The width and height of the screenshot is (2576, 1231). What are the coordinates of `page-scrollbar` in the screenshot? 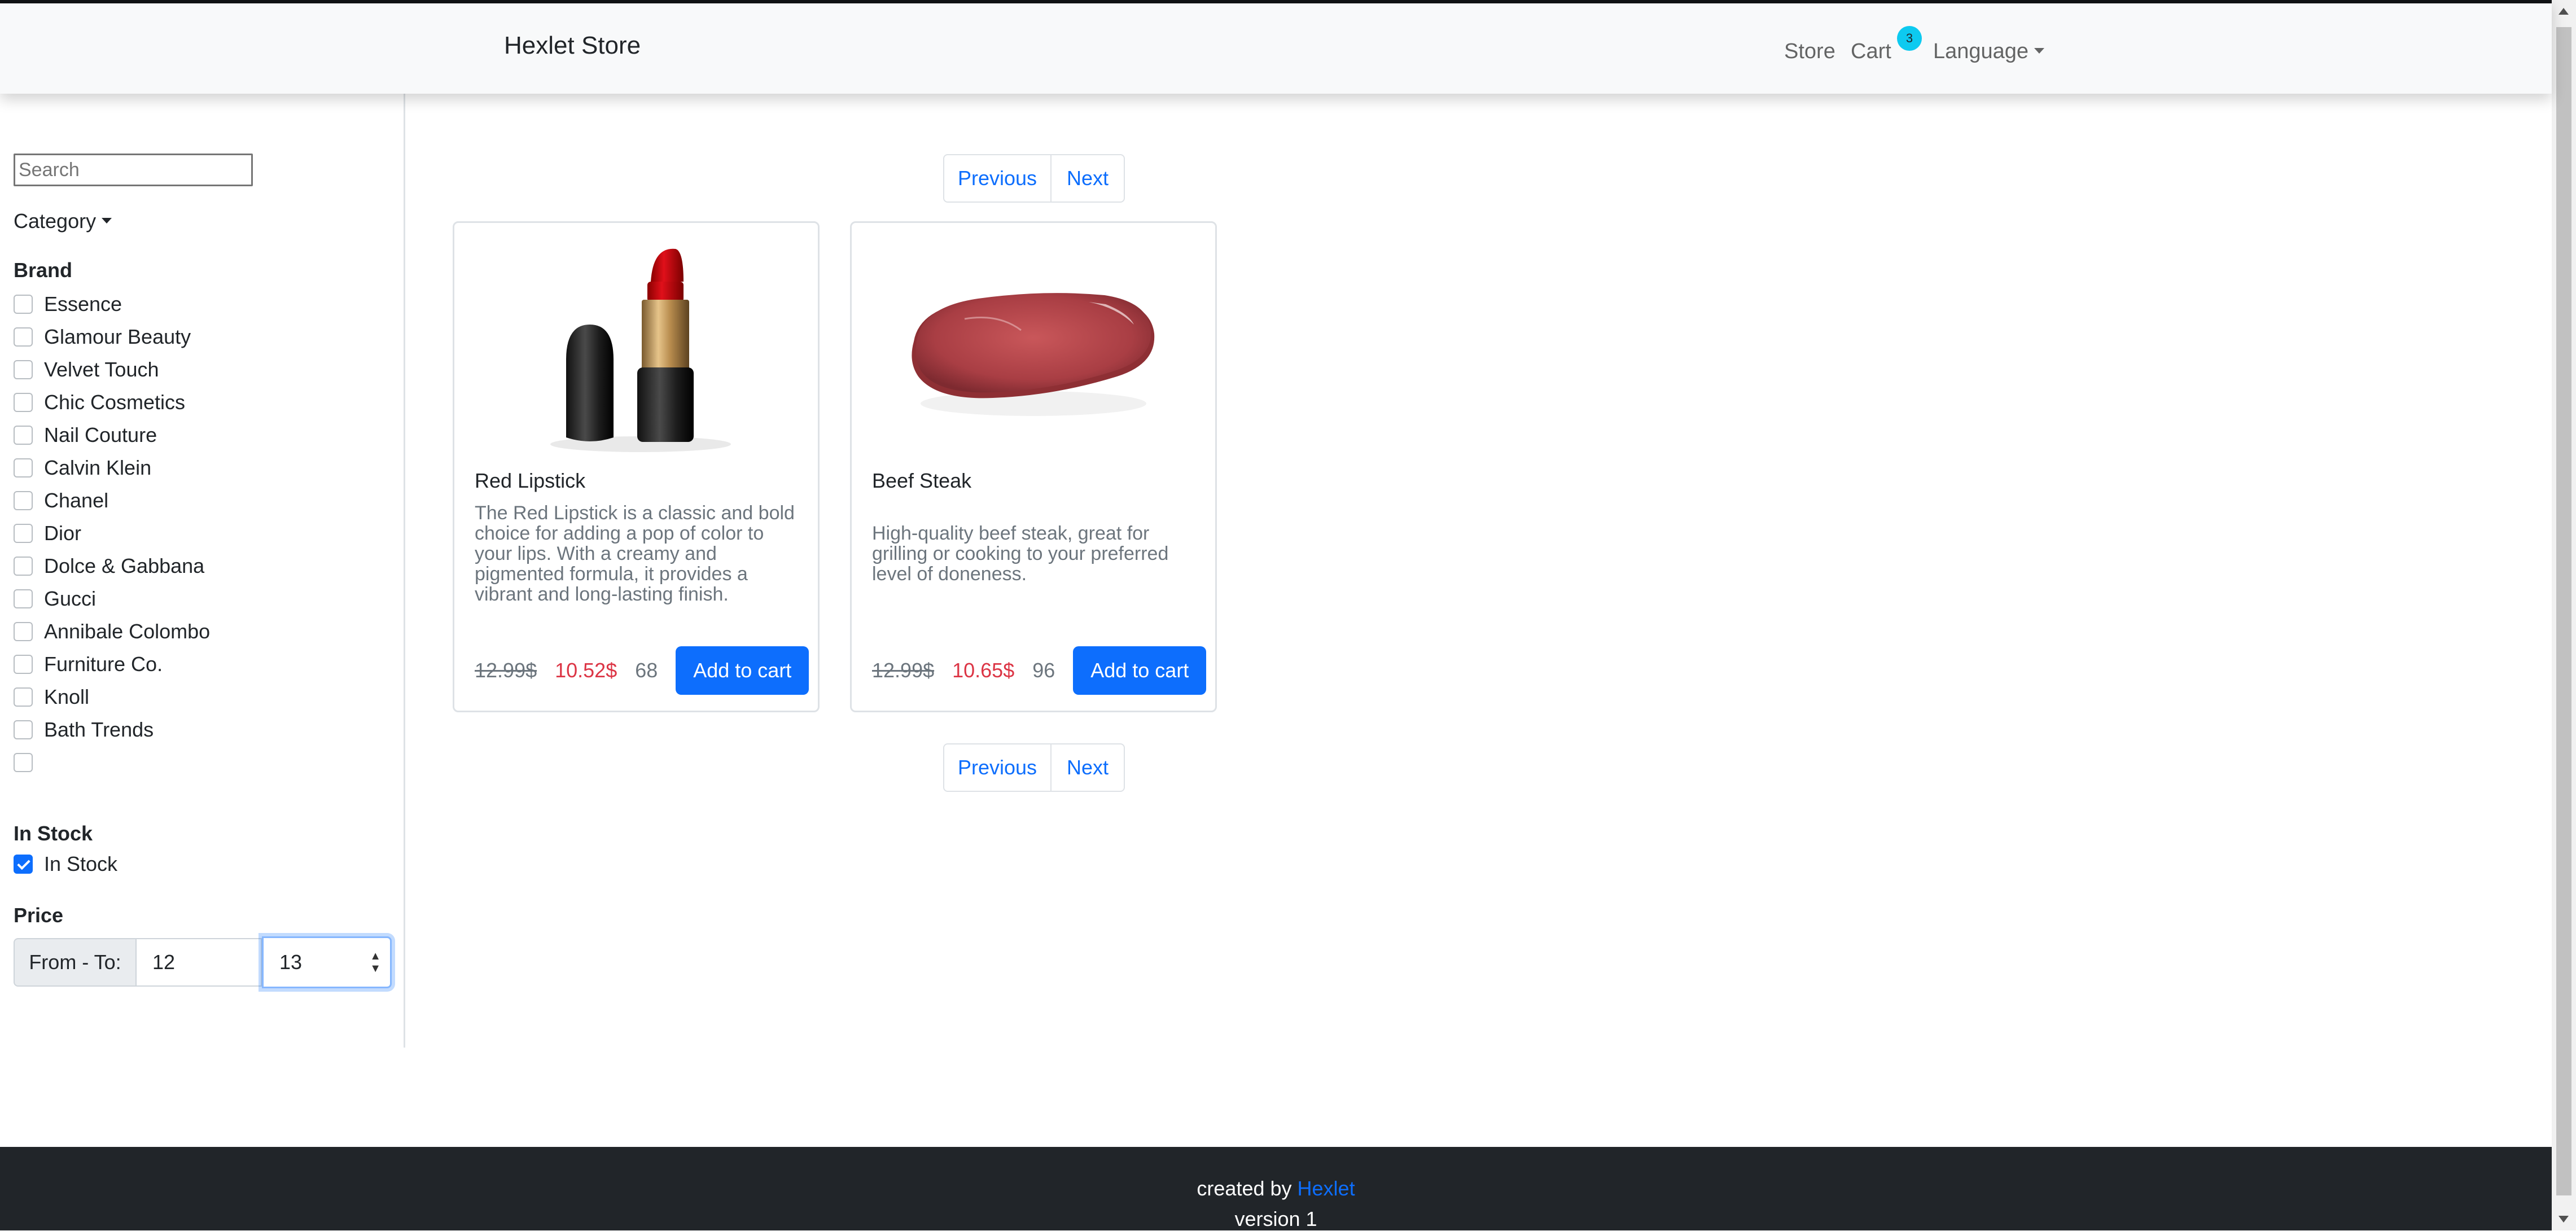 It's located at (2564, 615).